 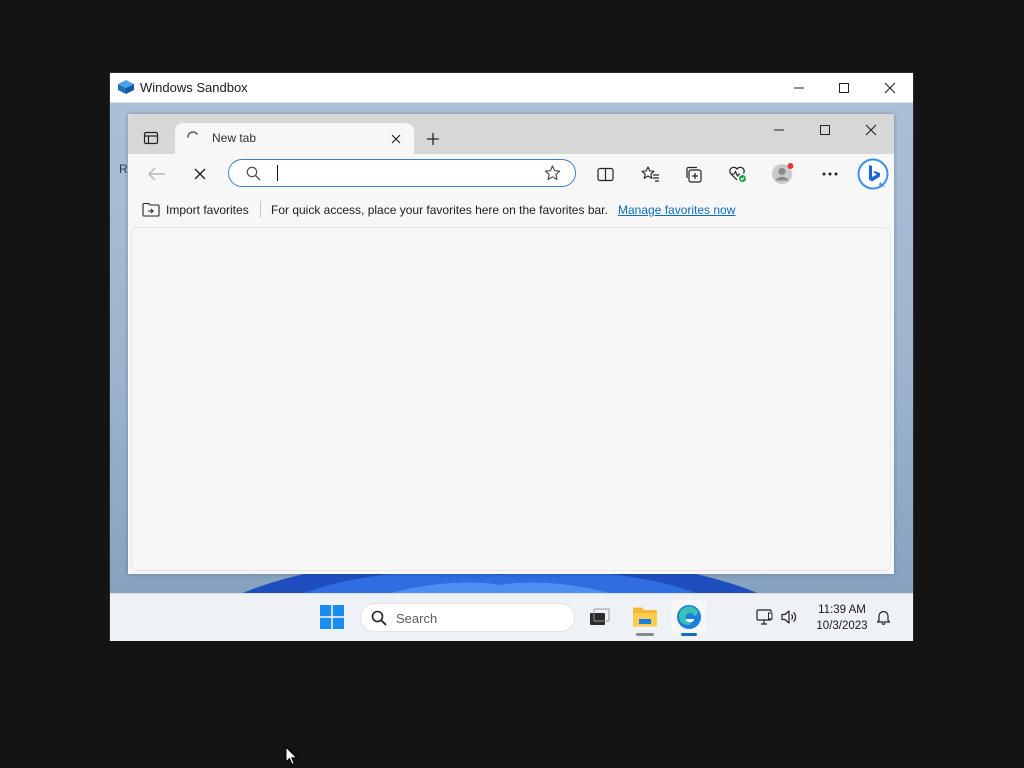 I want to click on browser-minimize-button, so click(x=779, y=130).